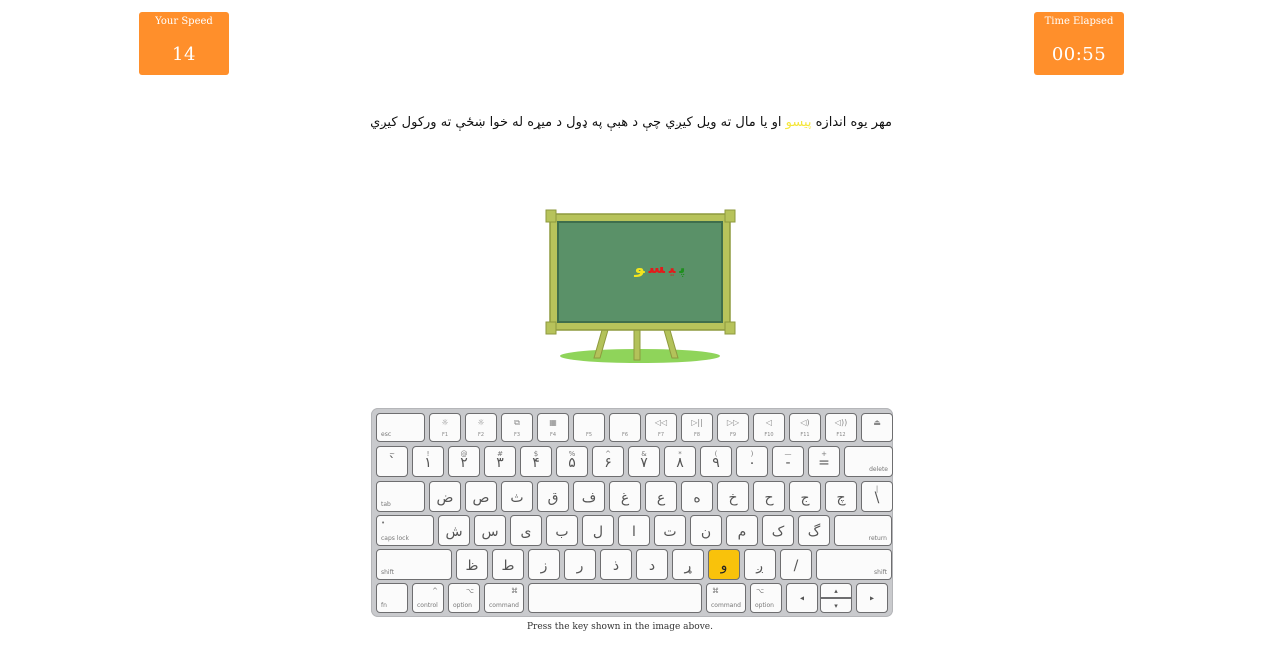 The height and width of the screenshot is (663, 1262). I want to click on key-letter: ذ, so click(616, 564).